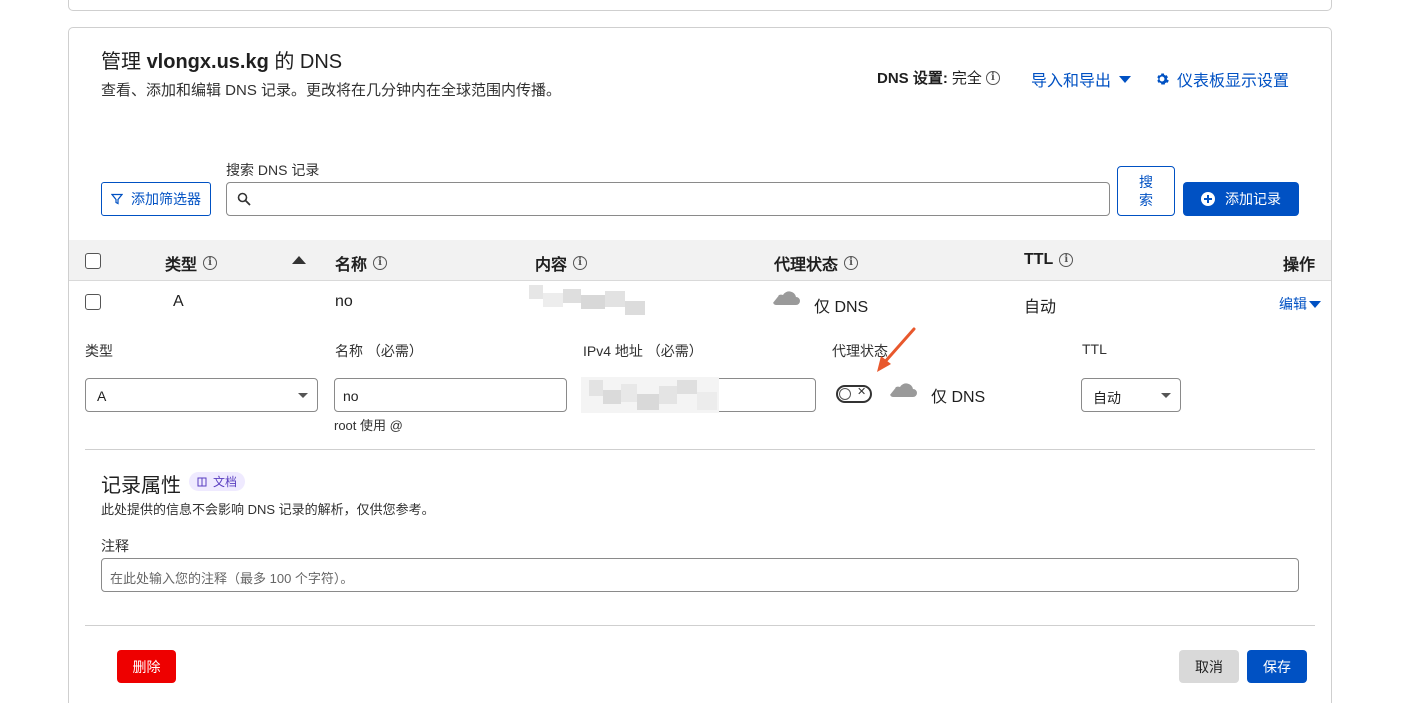 The image size is (1403, 703). What do you see at coordinates (99, 351) in the screenshot?
I see `type-field-label: 类型` at bounding box center [99, 351].